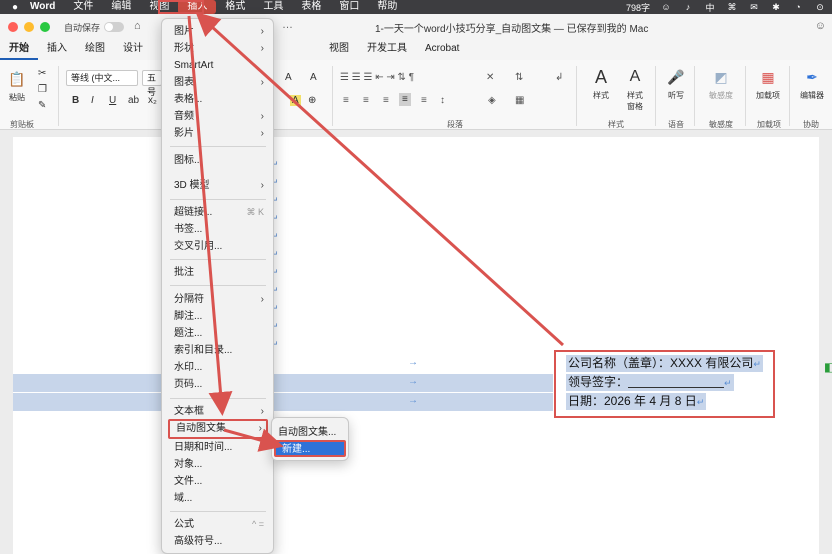 The height and width of the screenshot is (554, 832). I want to click on tab-design: 设计, so click(133, 50).